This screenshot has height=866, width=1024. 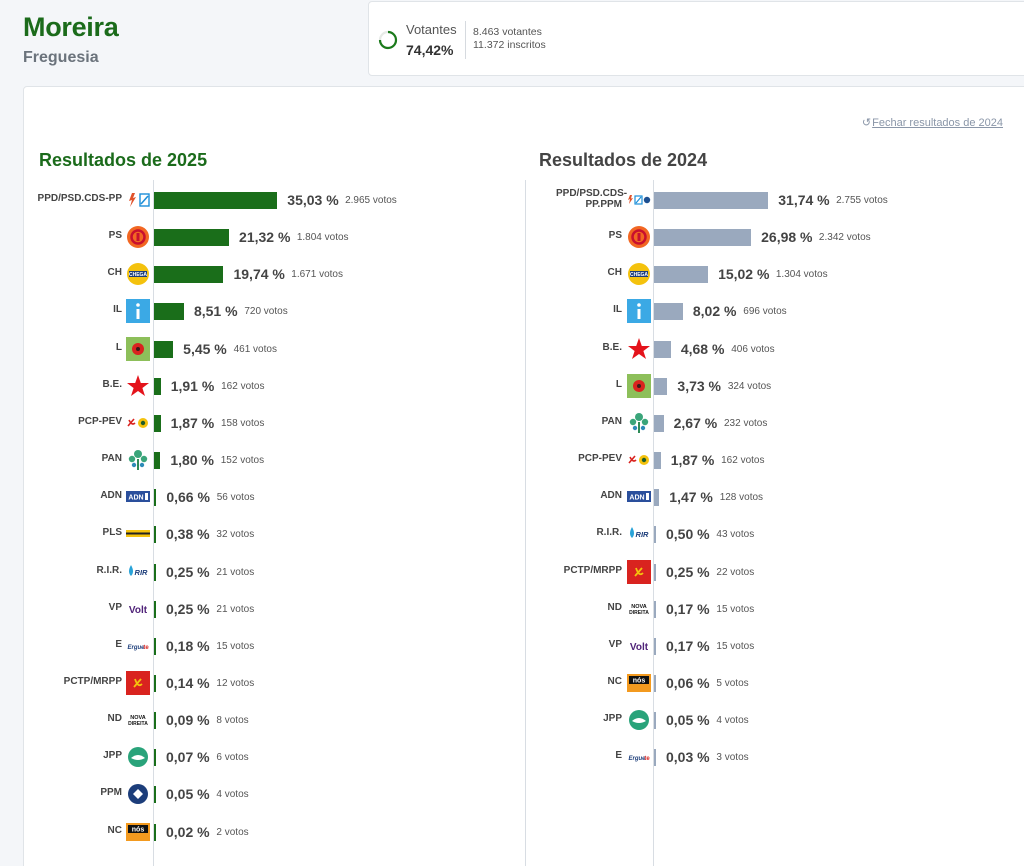 I want to click on votes-label: 162 votos, so click(x=743, y=461).